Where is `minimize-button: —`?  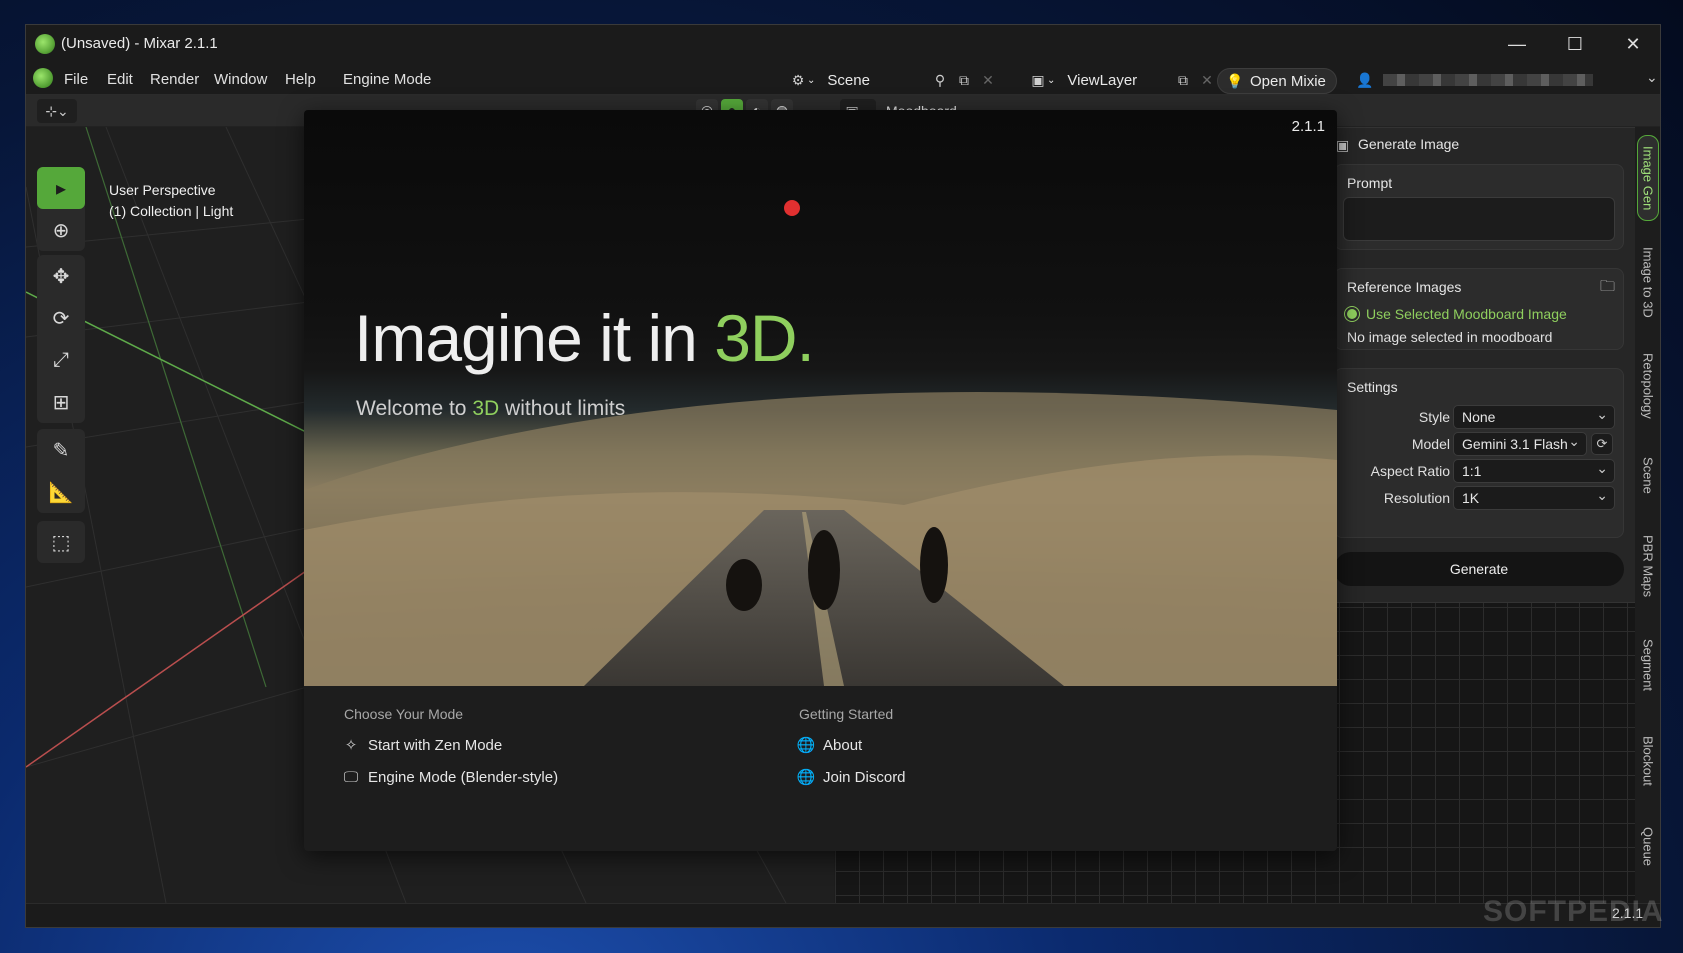
minimize-button: — is located at coordinates (1517, 44).